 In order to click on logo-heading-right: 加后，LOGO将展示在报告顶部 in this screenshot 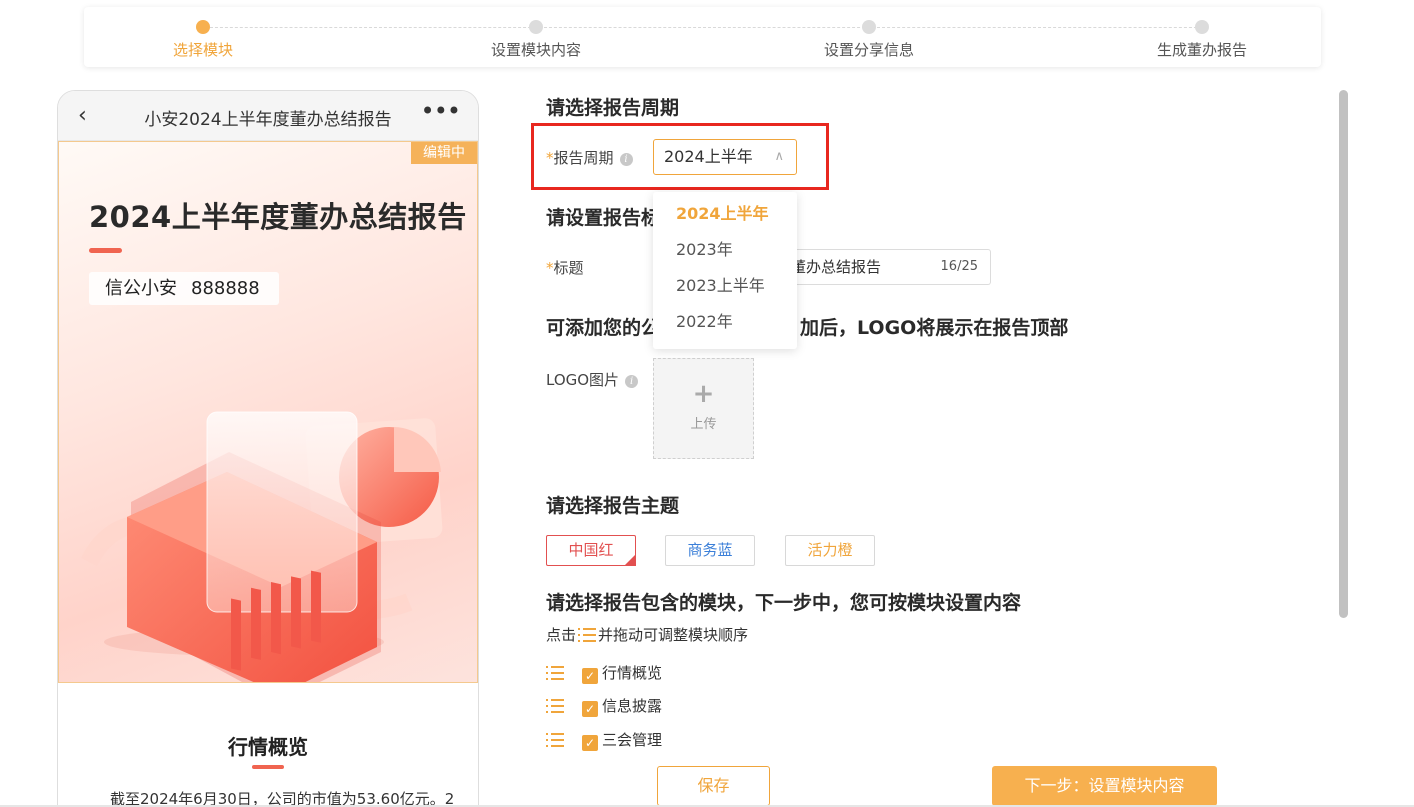, I will do `click(934, 328)`.